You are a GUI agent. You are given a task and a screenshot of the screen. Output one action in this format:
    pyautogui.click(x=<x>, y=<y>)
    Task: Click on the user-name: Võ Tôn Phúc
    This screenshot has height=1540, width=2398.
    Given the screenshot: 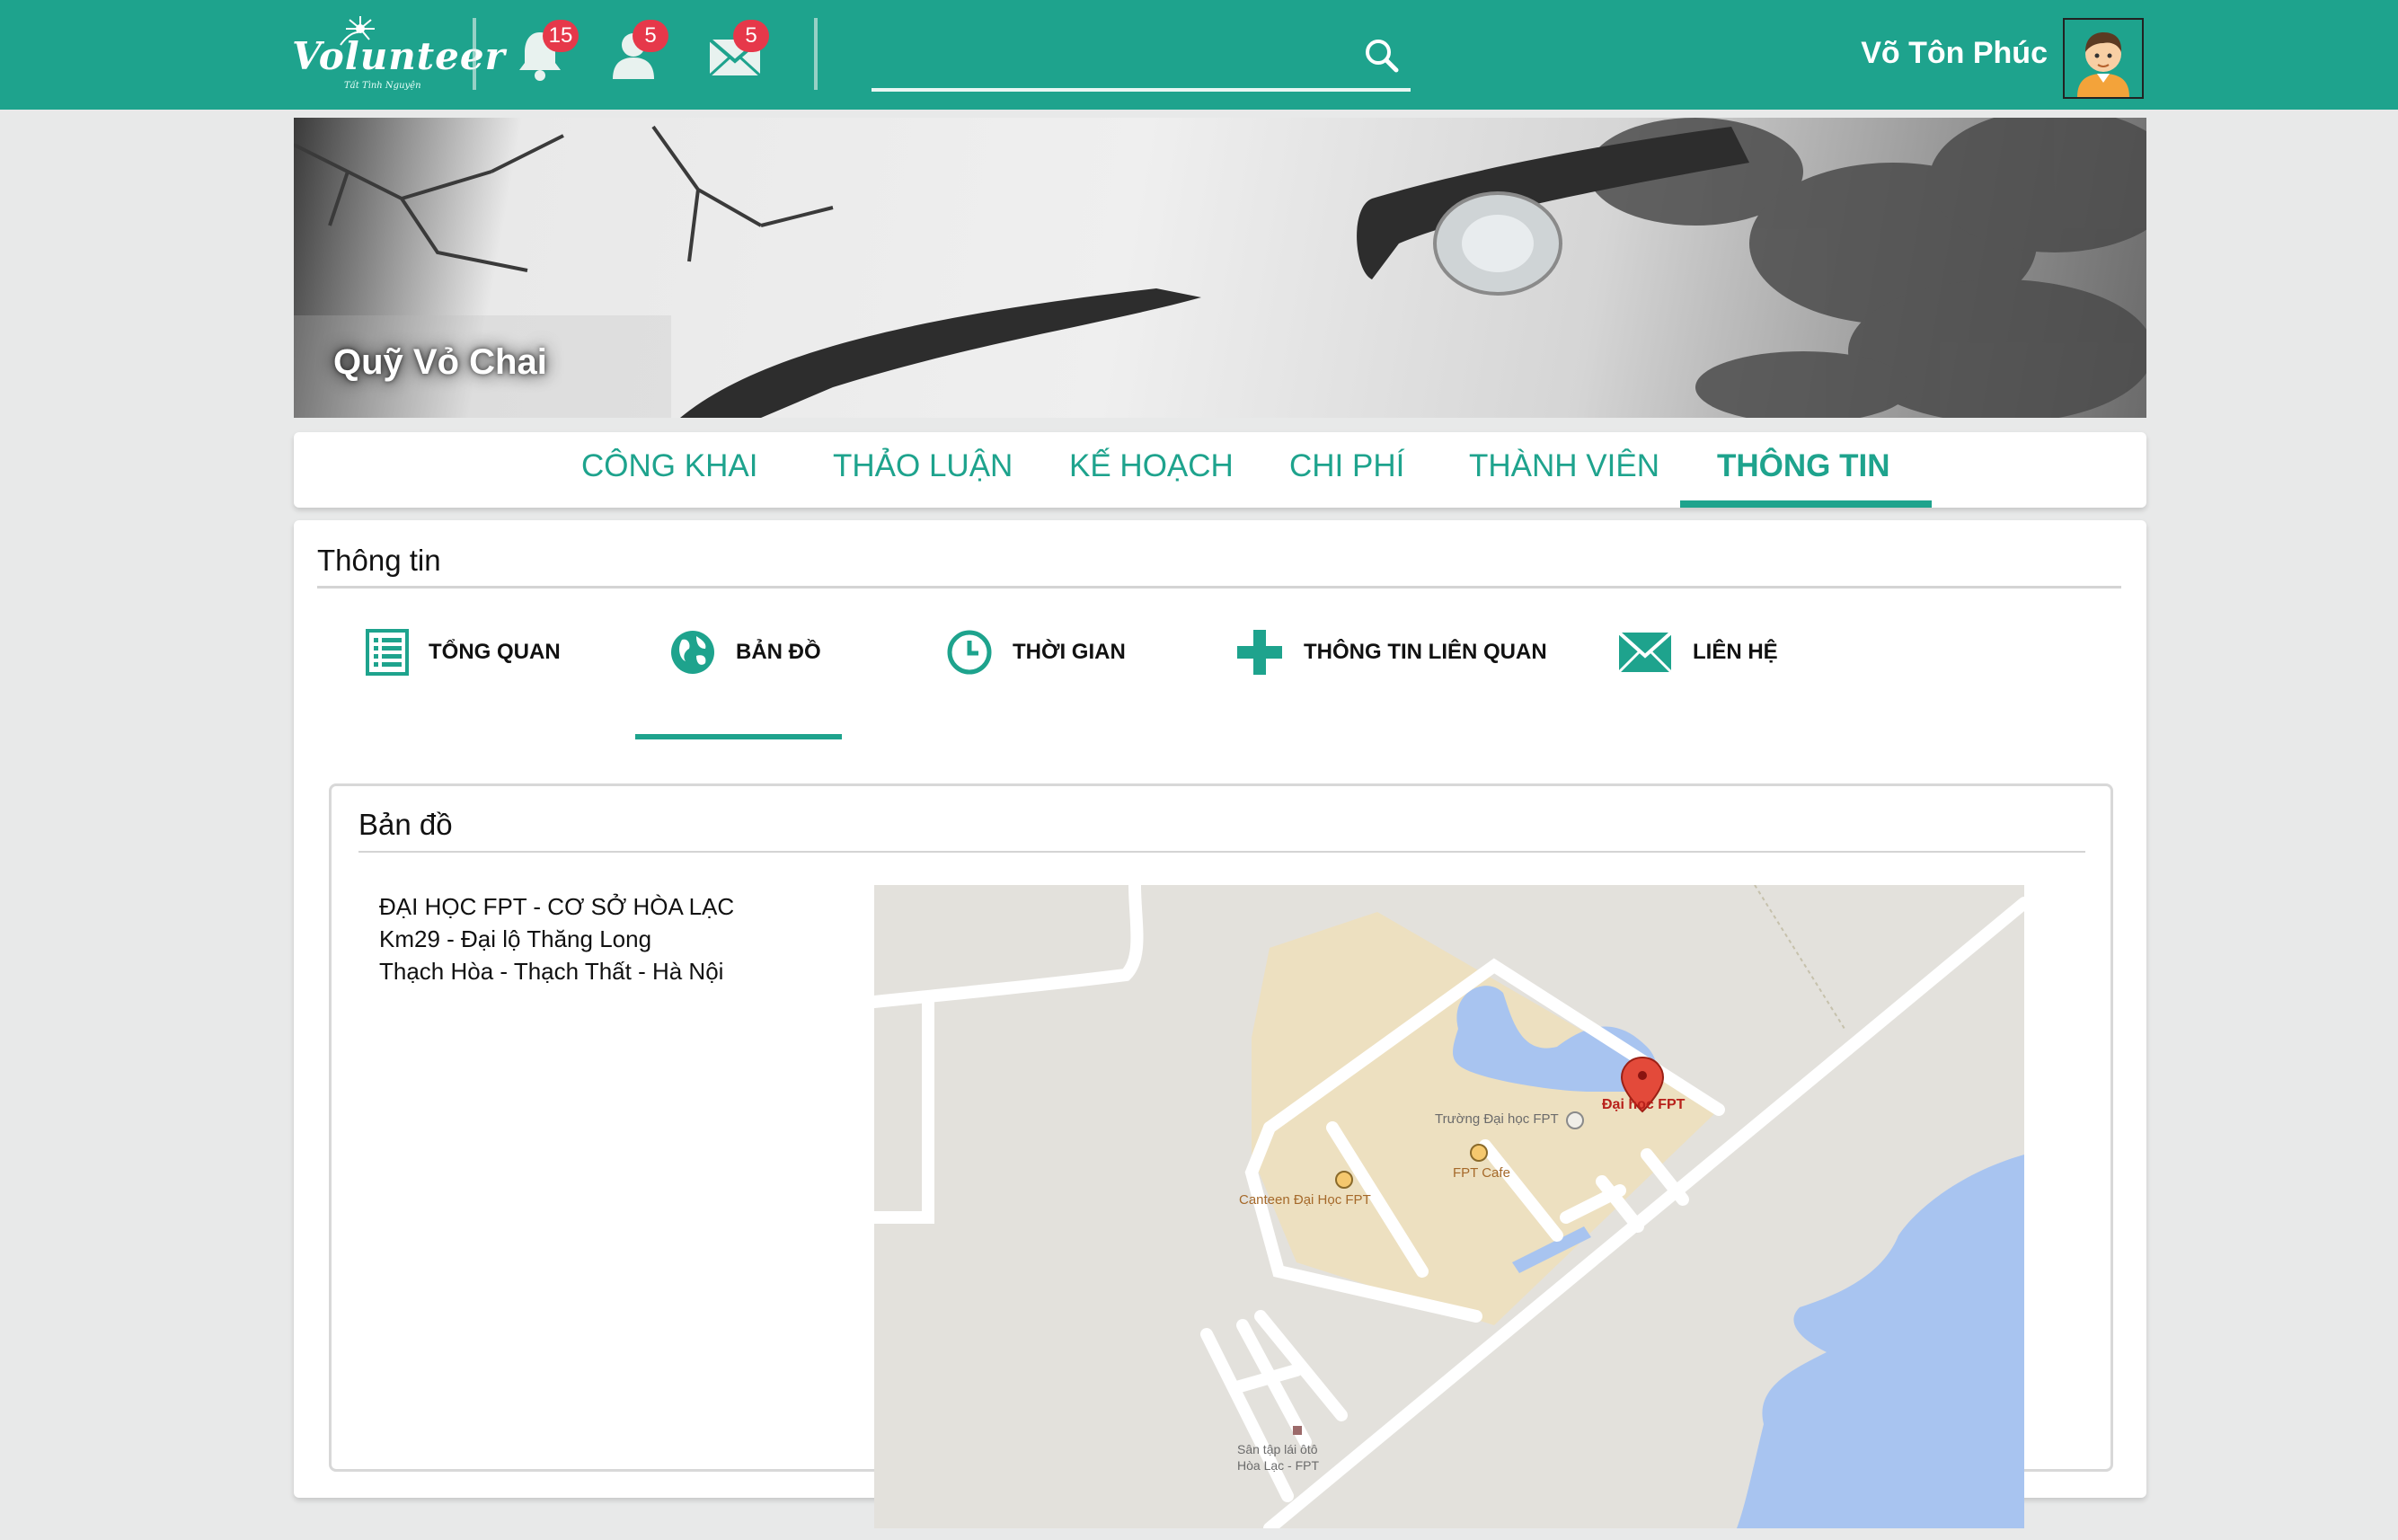 What is the action you would take?
    pyautogui.click(x=1954, y=53)
    